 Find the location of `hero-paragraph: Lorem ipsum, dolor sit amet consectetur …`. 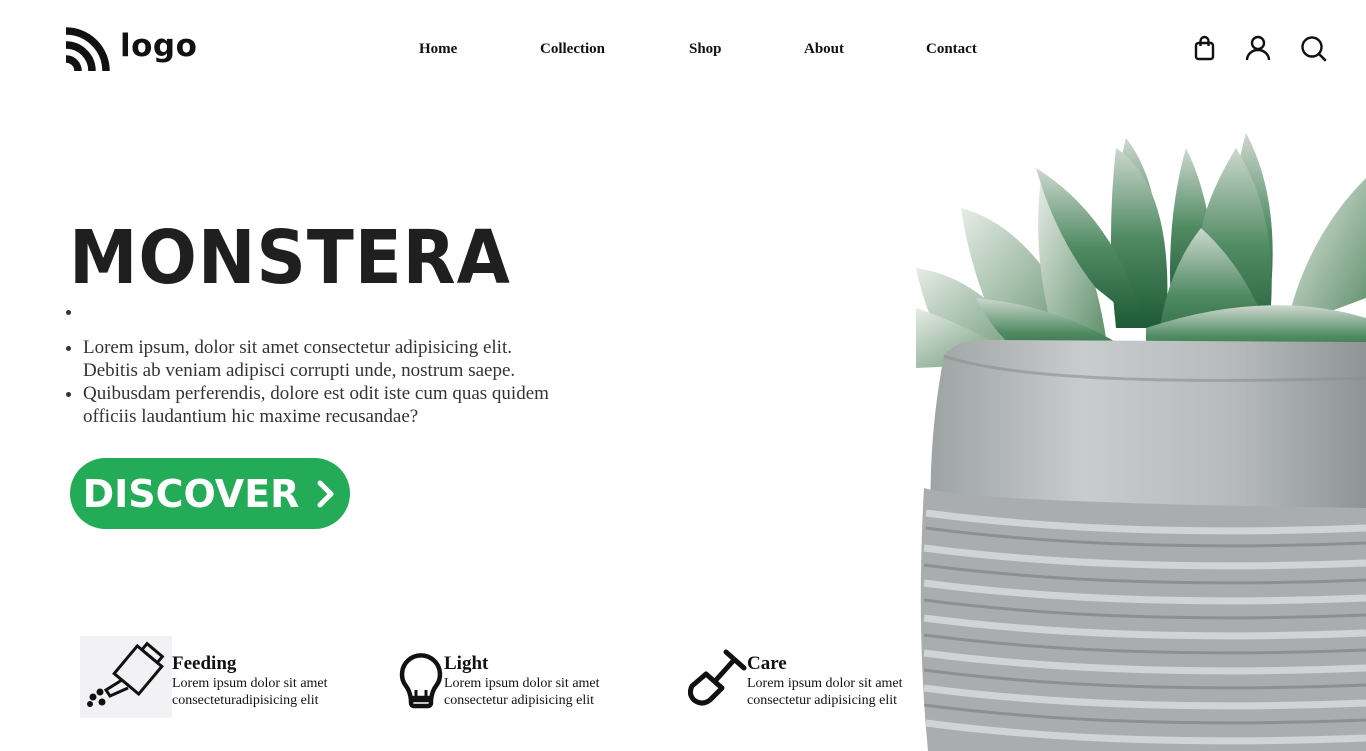

hero-paragraph: Lorem ipsum, dolor sit amet consectetur … is located at coordinates (323, 359).